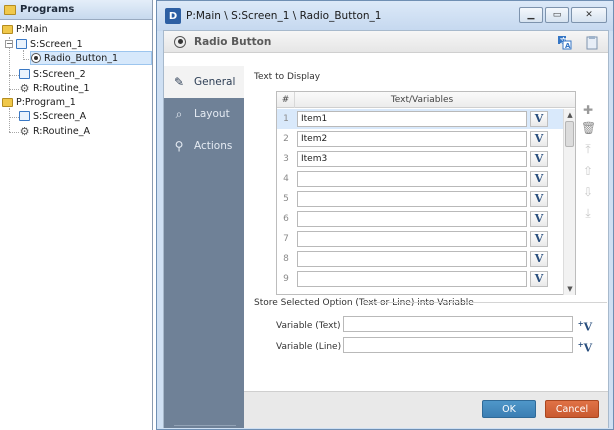 This screenshot has width=614, height=430. I want to click on tree-item-routine-1: ⚙ R:Routine_1, so click(54, 88).